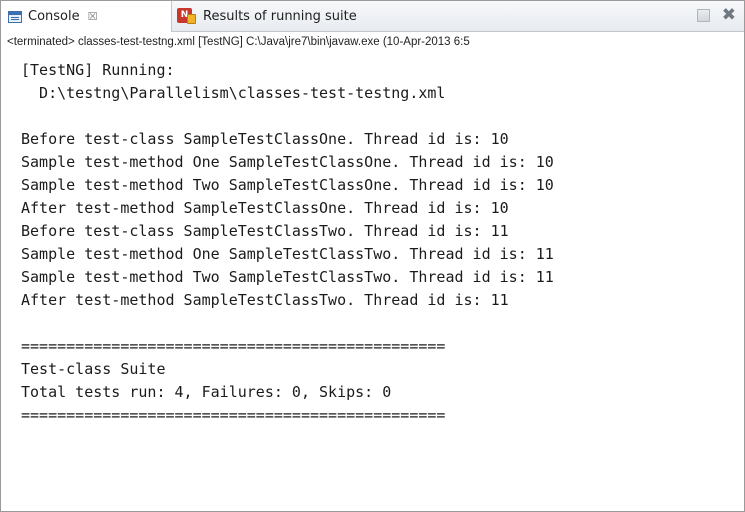 This screenshot has height=512, width=745. I want to click on close-icon: ✖, so click(729, 15).